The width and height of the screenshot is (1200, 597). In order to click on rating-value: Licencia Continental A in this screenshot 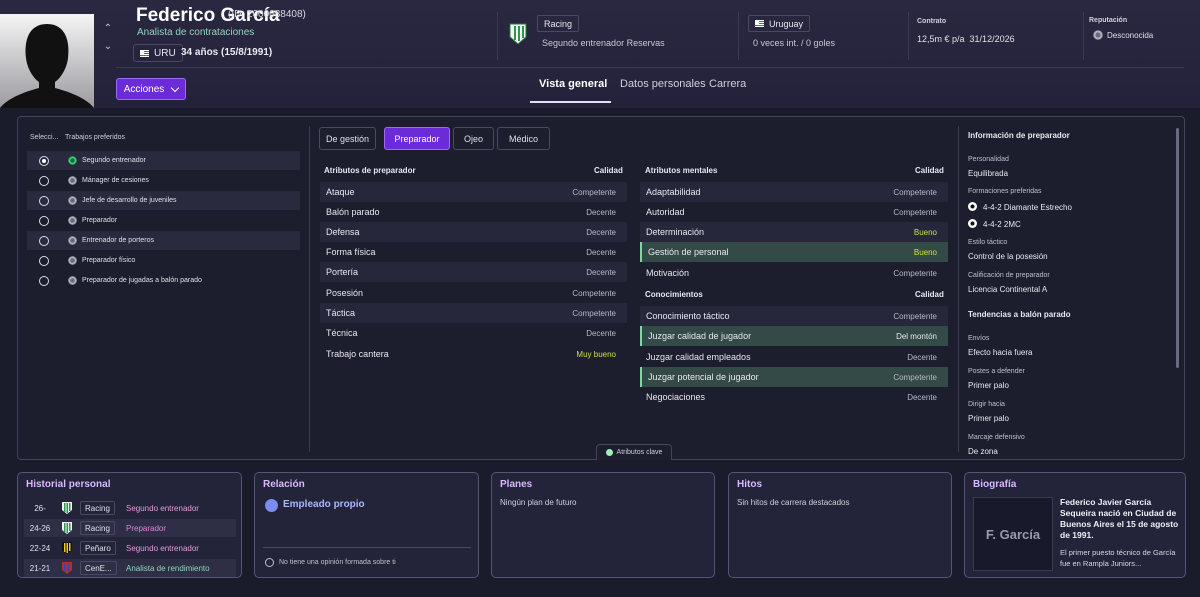, I will do `click(1008, 289)`.